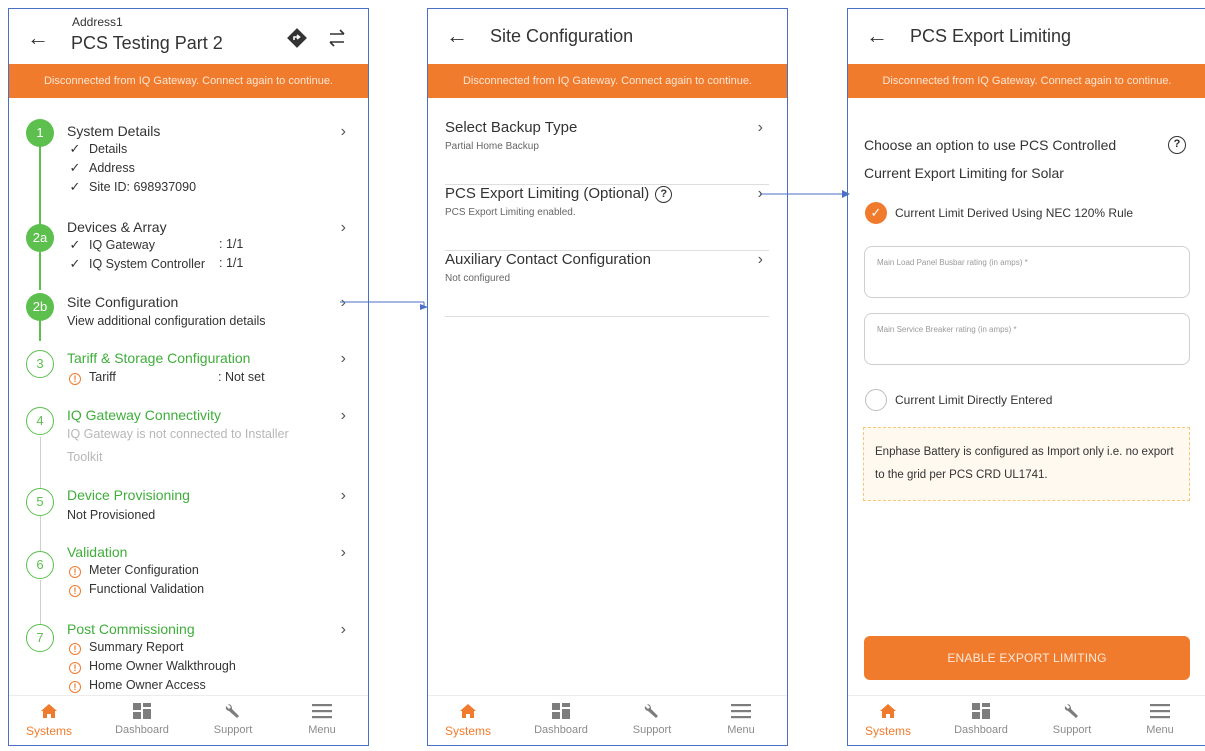 This screenshot has height=751, width=1205. What do you see at coordinates (511, 127) in the screenshot?
I see `row-title: Select Backup Type` at bounding box center [511, 127].